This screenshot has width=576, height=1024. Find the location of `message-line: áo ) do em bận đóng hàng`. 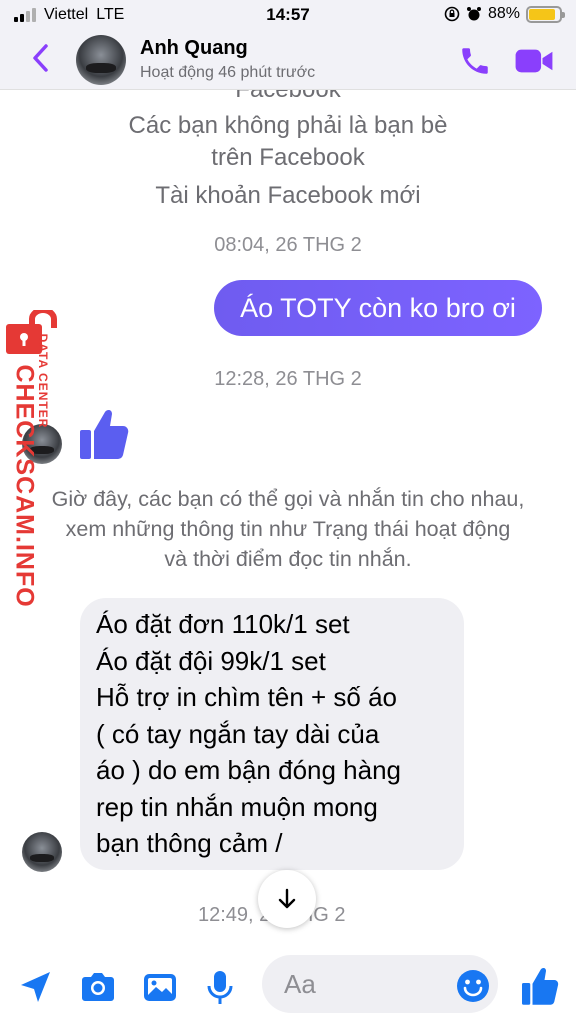

message-line: áo ) do em bận đóng hàng is located at coordinates (249, 770).